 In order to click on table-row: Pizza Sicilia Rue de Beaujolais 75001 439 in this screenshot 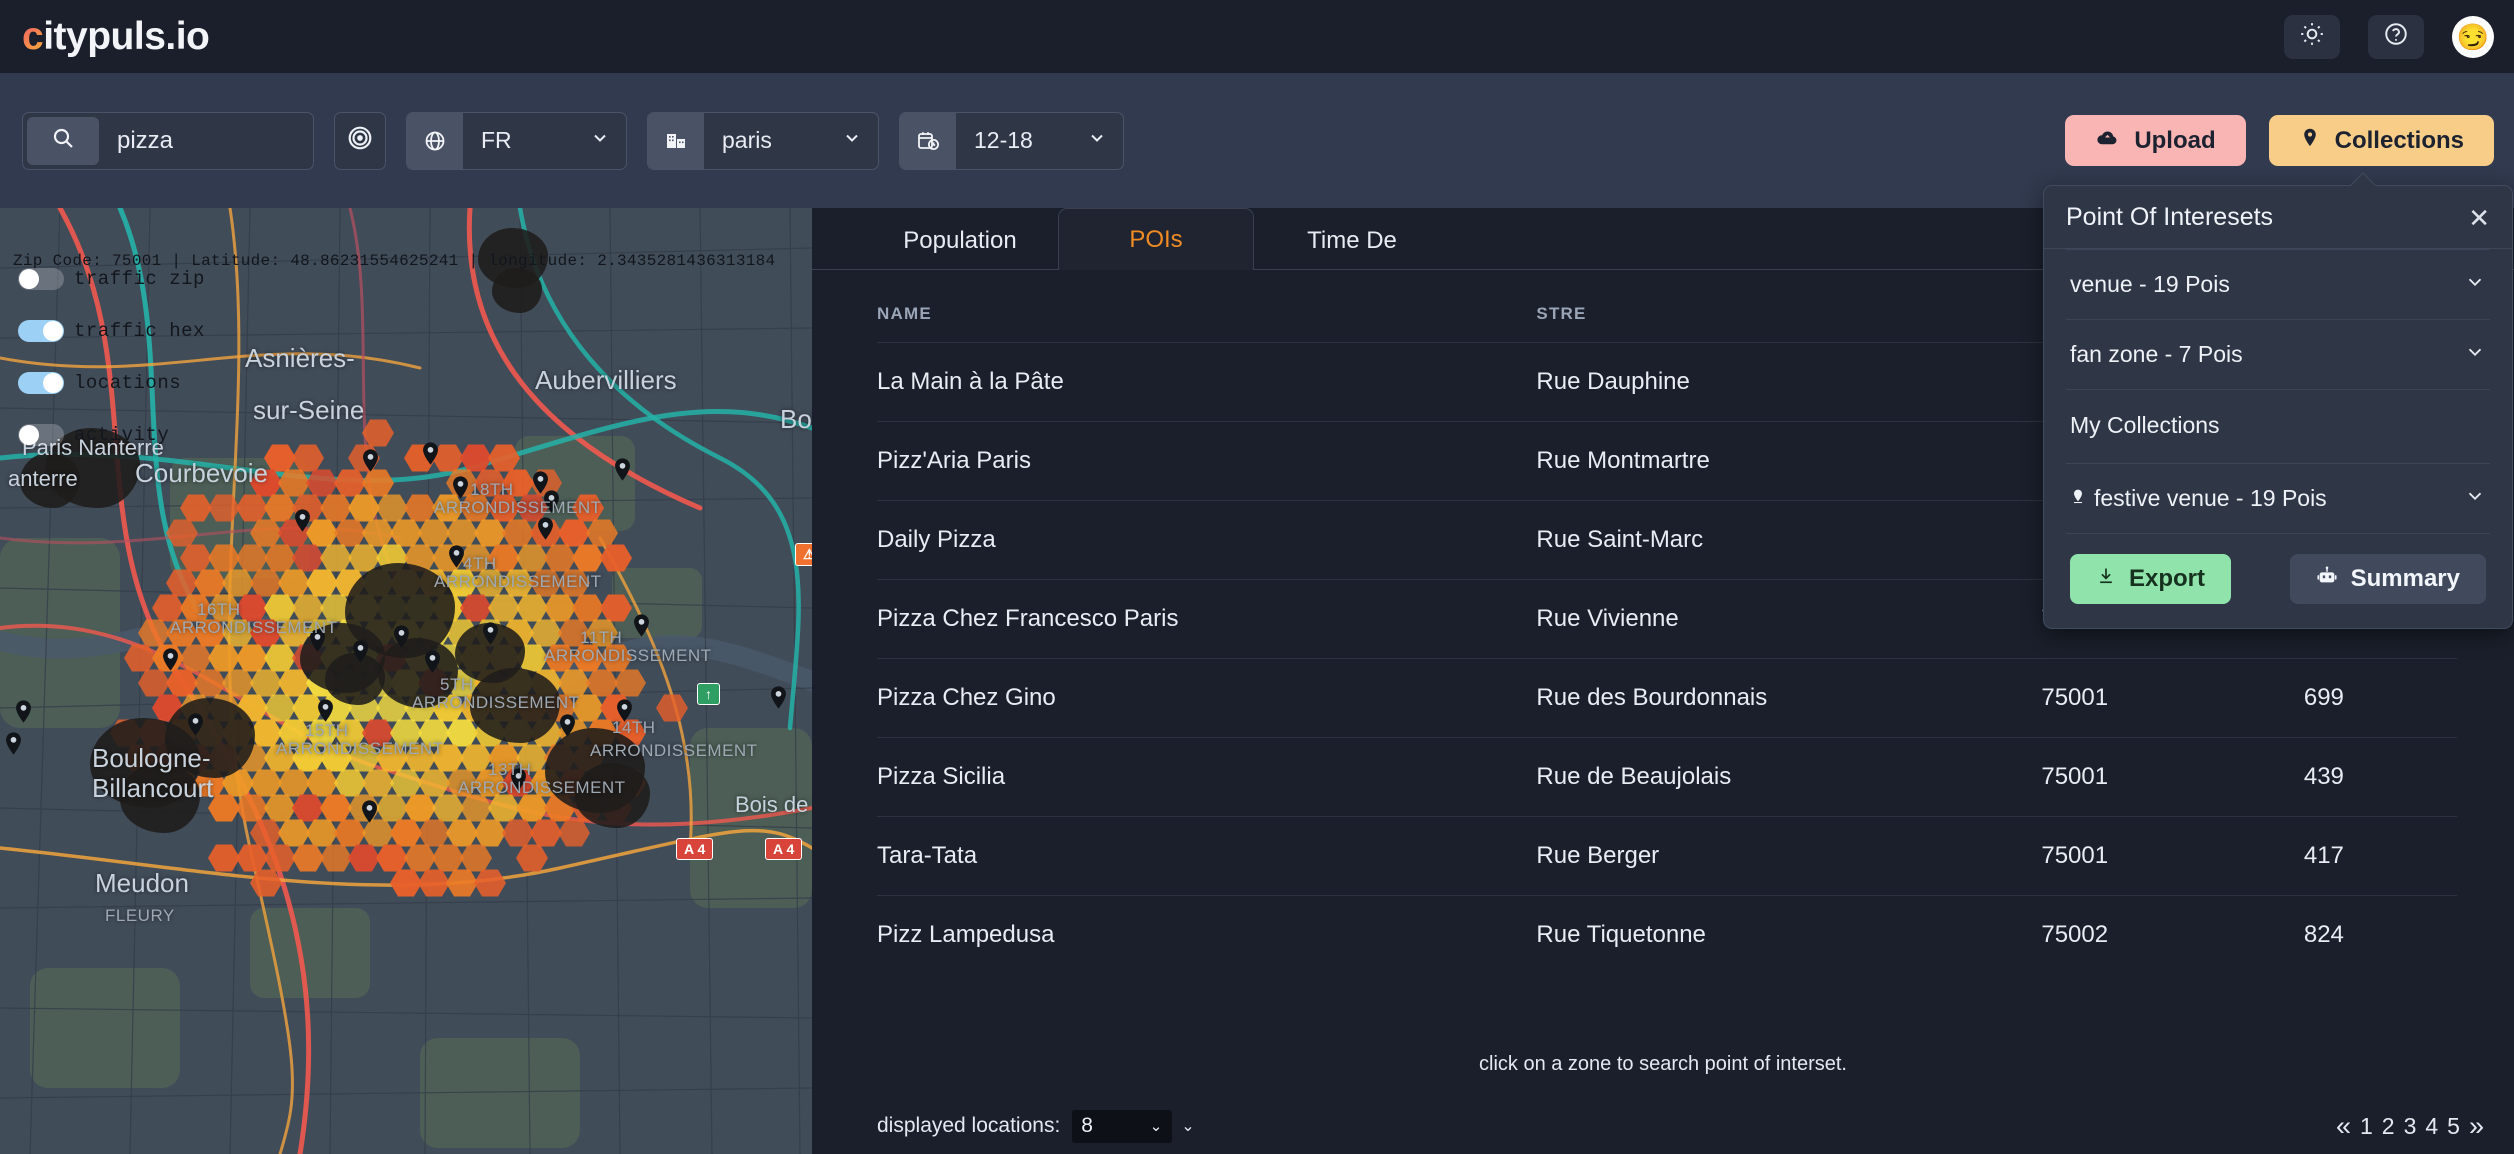, I will do `click(1667, 777)`.